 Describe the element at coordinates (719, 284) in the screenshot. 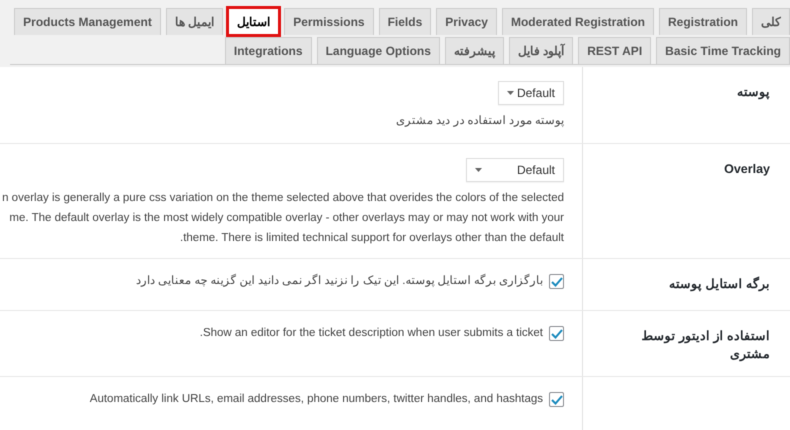

I see `setting-label: برگه استایل پوسته` at that location.